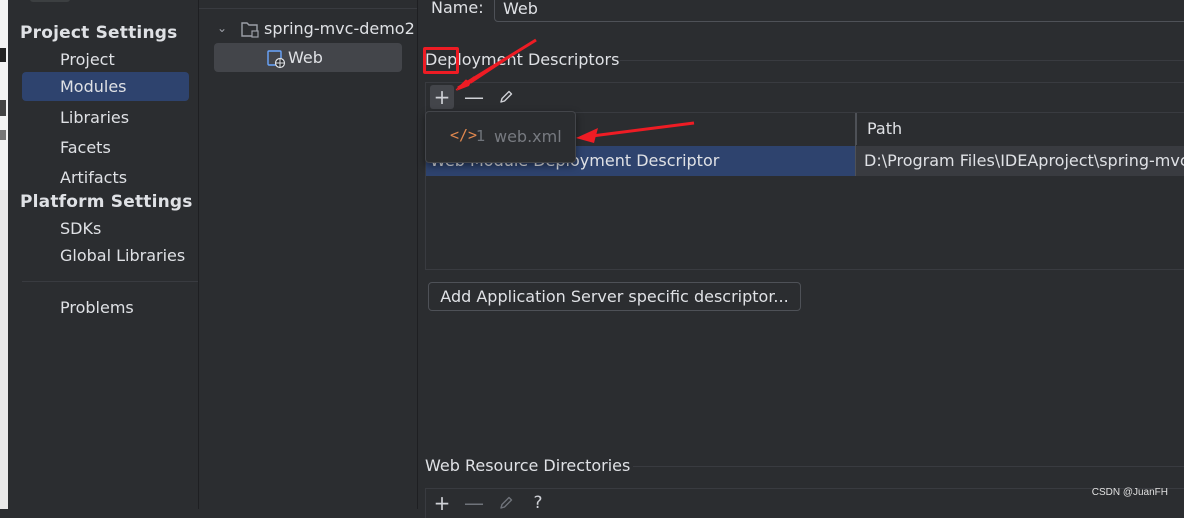 Image resolution: width=1184 pixels, height=518 pixels. Describe the element at coordinates (587, 135) in the screenshot. I see `arrow-head` at that location.